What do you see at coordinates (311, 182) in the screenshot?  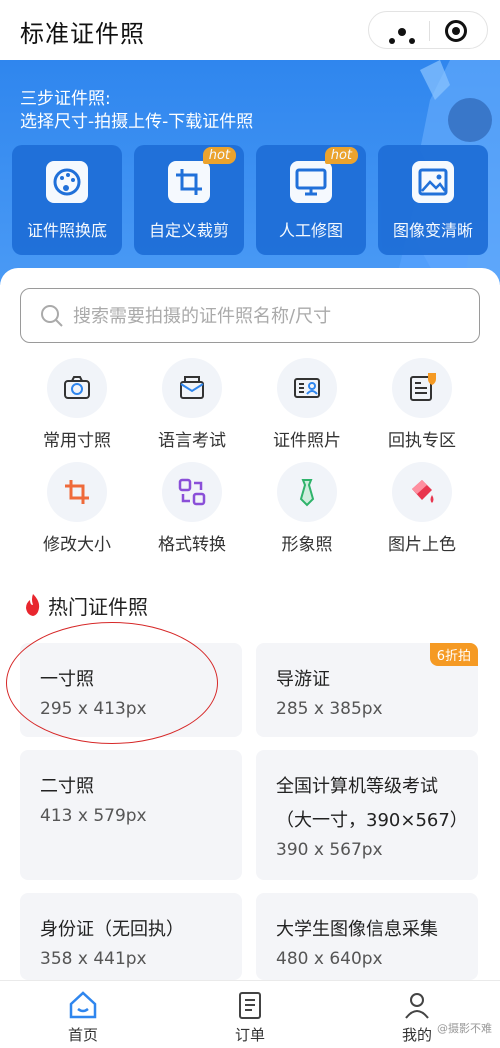 I see `monitor-icon` at bounding box center [311, 182].